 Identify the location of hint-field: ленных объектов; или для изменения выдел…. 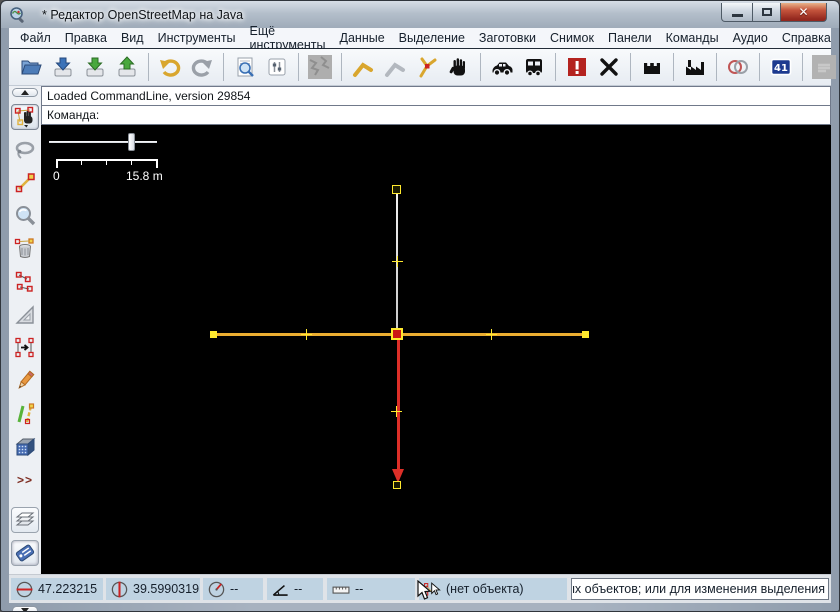
(700, 589).